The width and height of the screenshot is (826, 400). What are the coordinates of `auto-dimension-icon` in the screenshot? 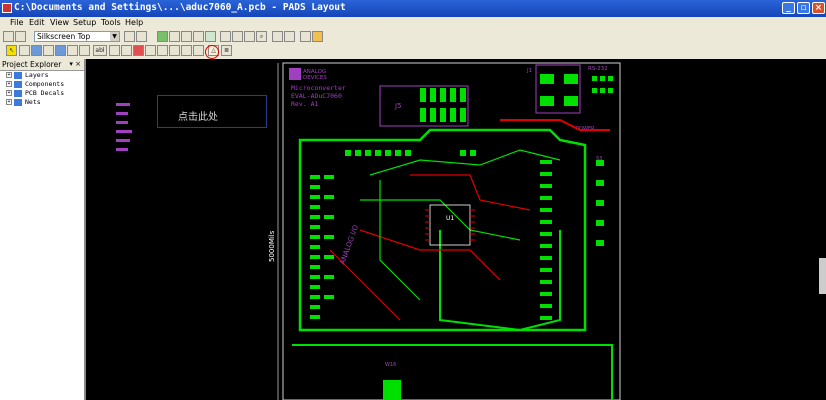 It's located at (198, 50).